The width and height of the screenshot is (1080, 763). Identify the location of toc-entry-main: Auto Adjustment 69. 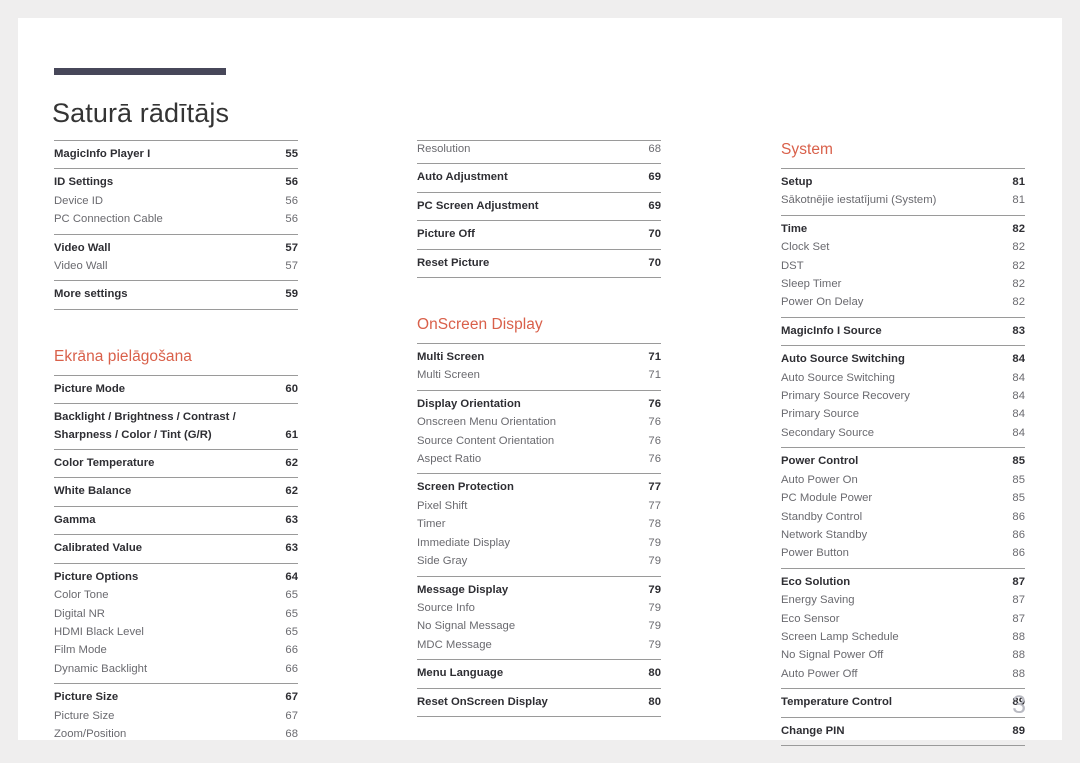
(539, 177).